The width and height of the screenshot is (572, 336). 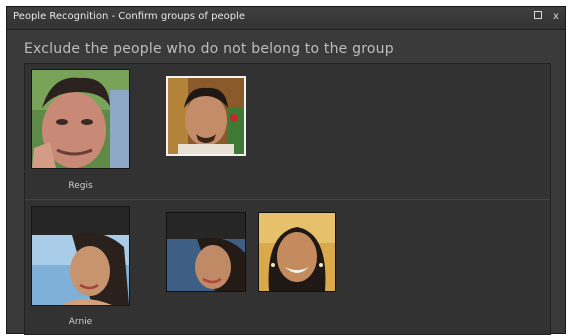 What do you see at coordinates (538, 17) in the screenshot?
I see `maximize-icon` at bounding box center [538, 17].